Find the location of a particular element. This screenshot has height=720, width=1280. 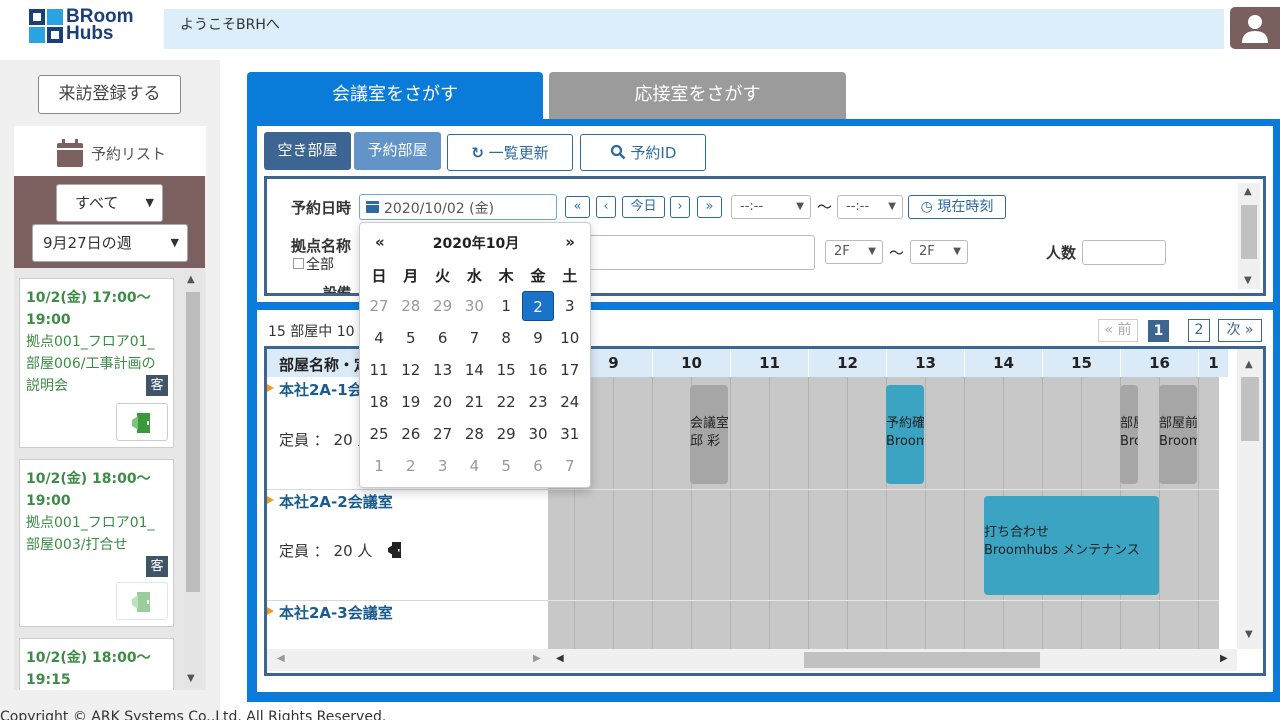

tab-meeting-room: 会議室をさがす is located at coordinates (395, 96).